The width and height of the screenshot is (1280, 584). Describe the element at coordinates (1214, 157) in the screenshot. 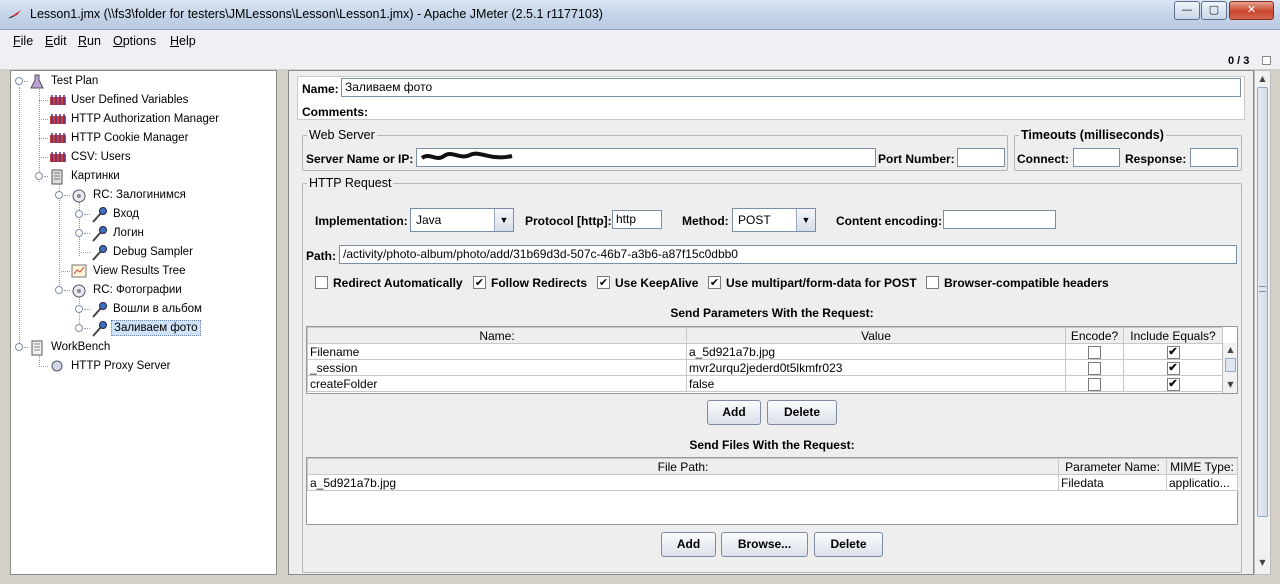

I see `response-input` at that location.